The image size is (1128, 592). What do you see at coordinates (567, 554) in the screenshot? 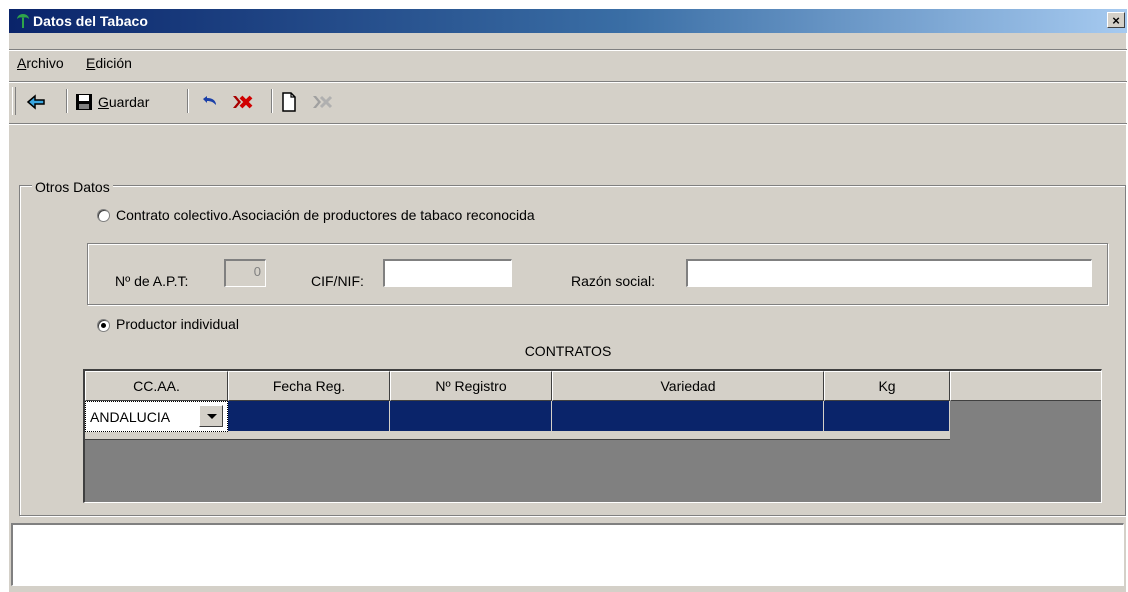
I see `message-box` at bounding box center [567, 554].